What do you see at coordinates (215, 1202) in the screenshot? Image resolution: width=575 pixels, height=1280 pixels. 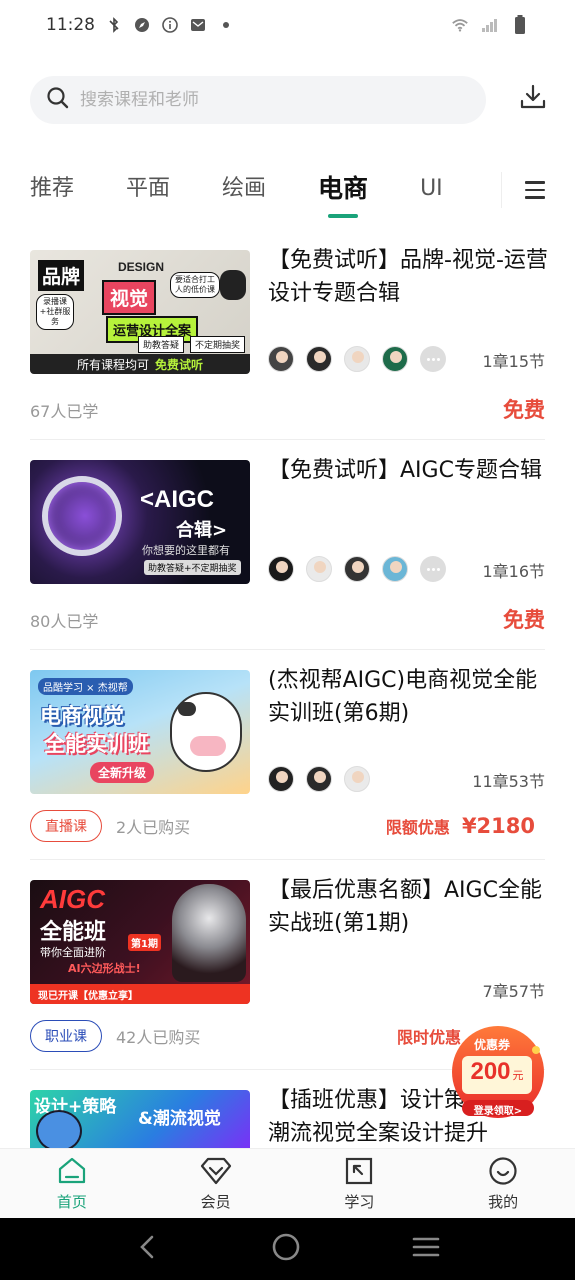 I see `nav-member-label: 会员` at bounding box center [215, 1202].